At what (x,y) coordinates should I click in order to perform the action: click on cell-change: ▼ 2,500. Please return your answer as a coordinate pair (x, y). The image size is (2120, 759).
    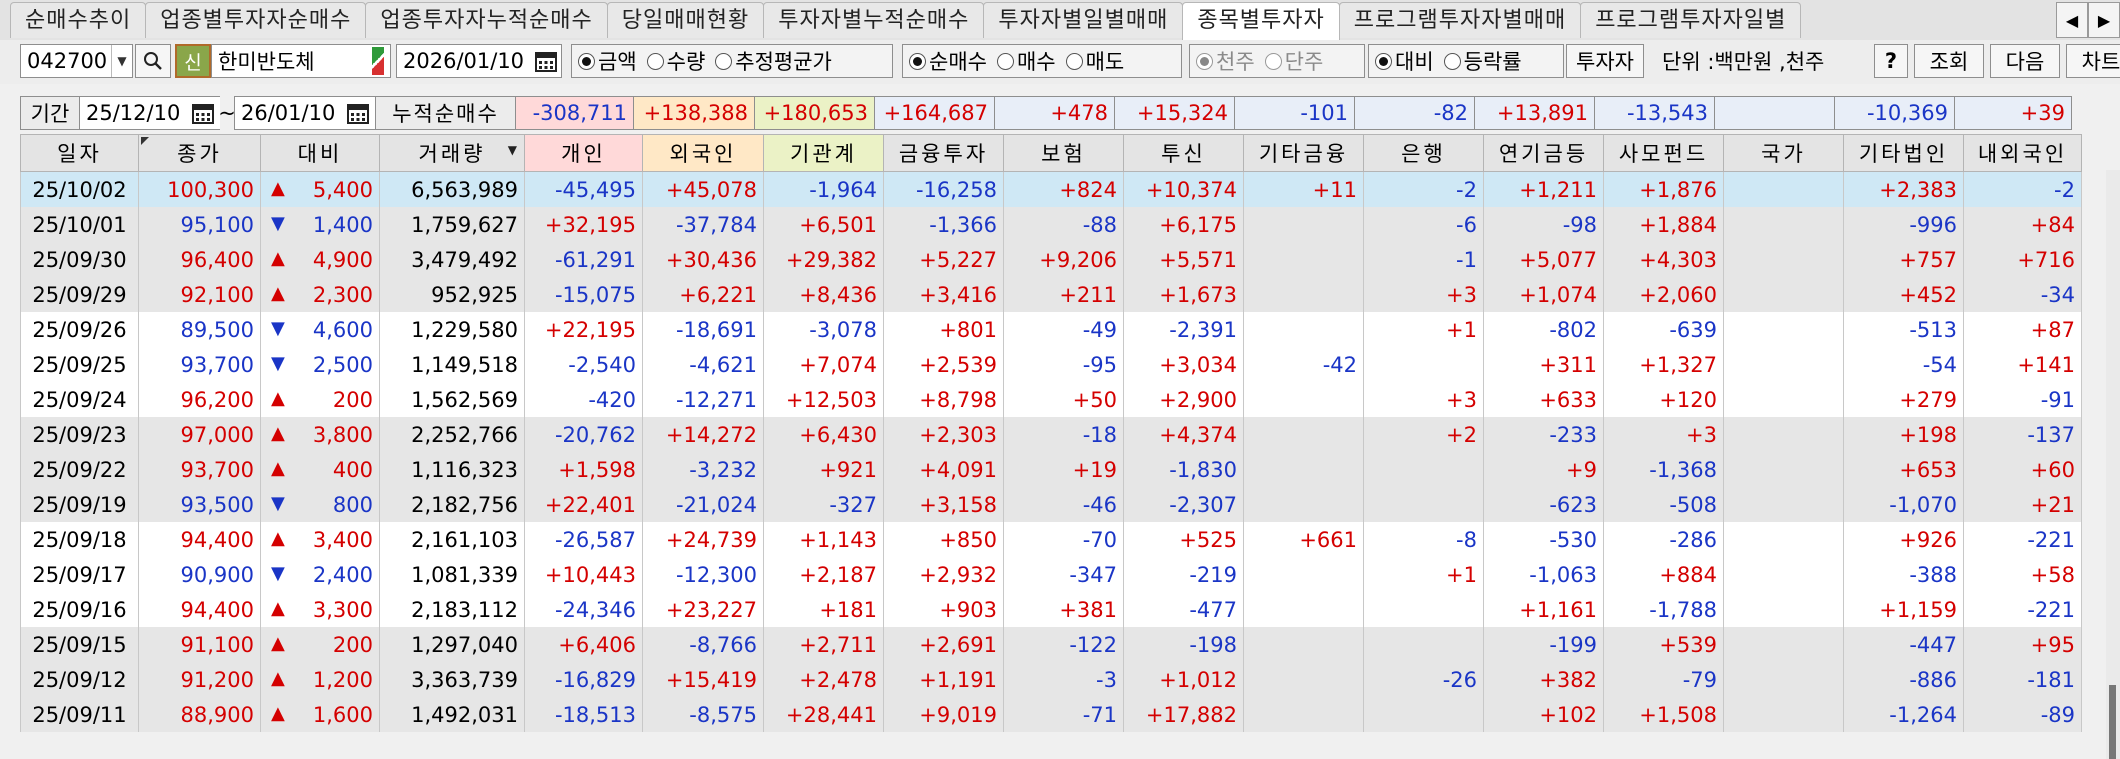
    Looking at the image, I should click on (320, 364).